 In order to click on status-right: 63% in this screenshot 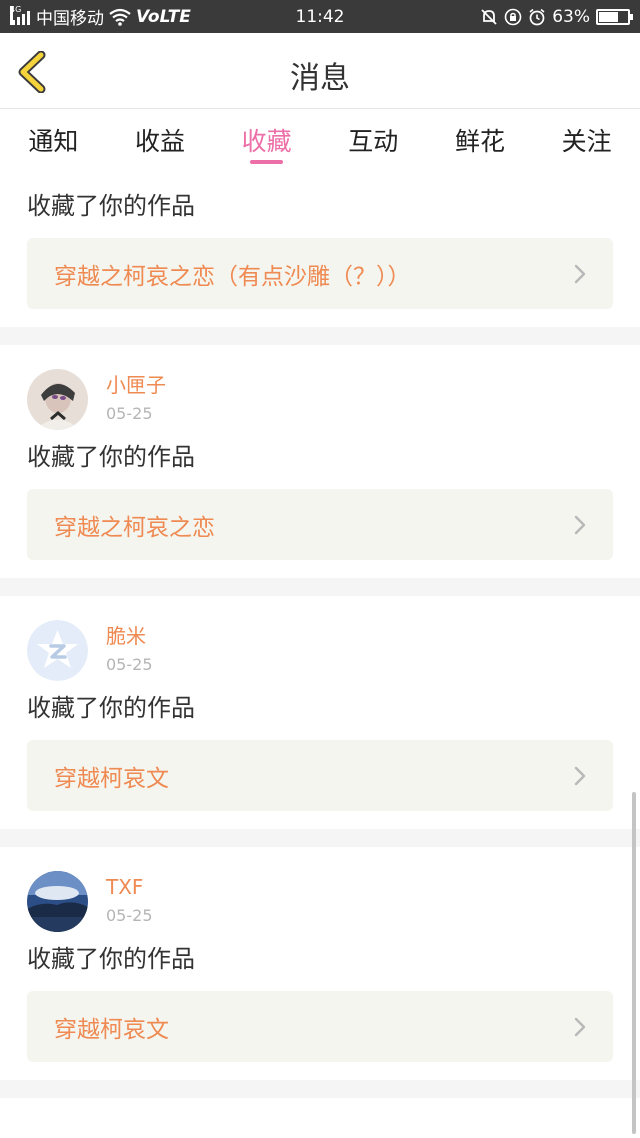, I will do `click(556, 16)`.